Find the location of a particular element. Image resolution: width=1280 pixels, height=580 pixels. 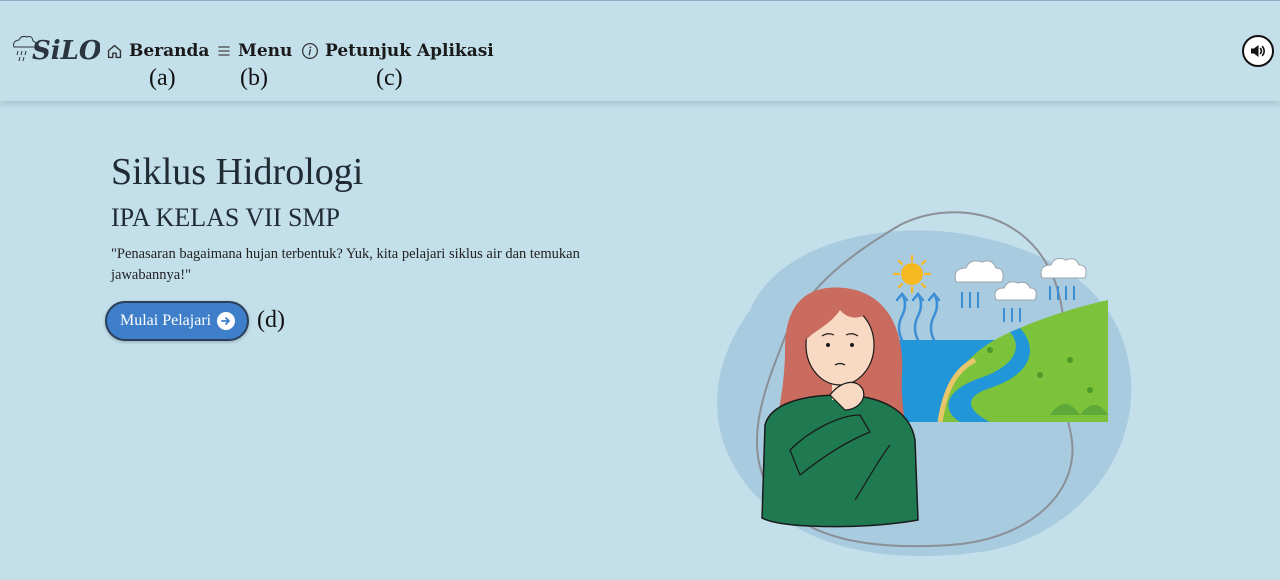

nav-beranda: Beranda is located at coordinates (157, 51).